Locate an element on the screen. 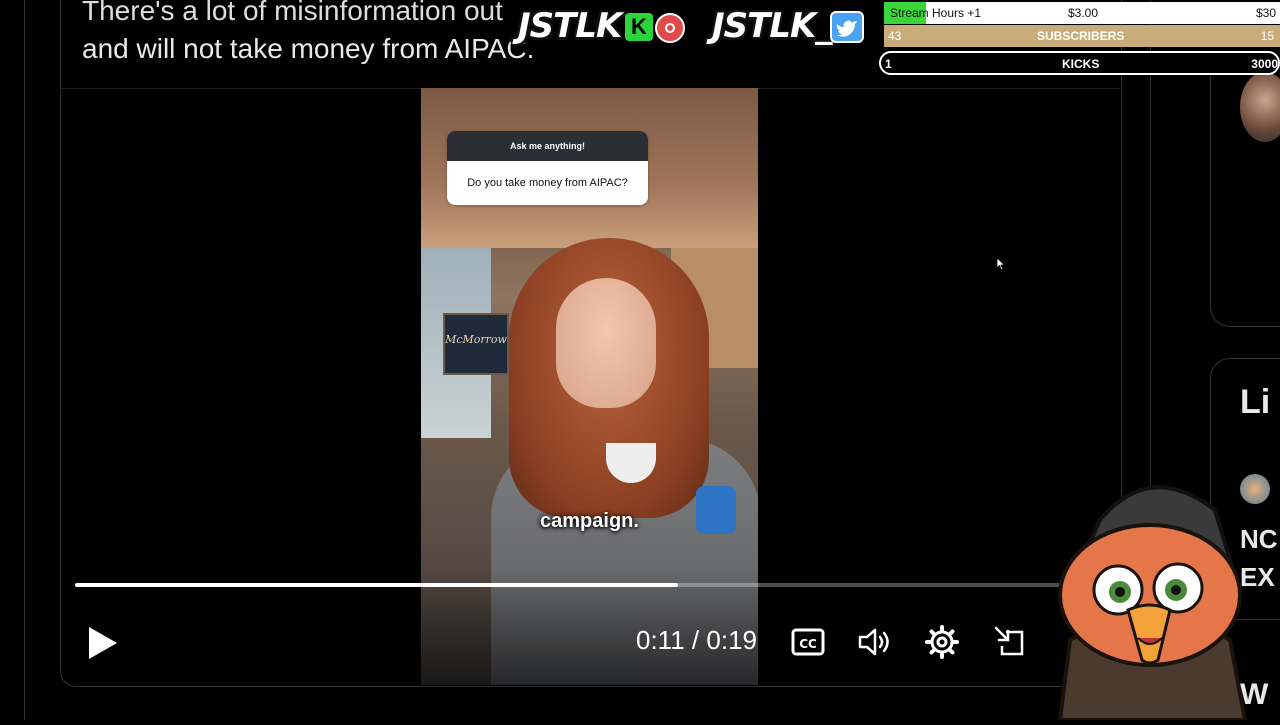 This screenshot has width=1280, height=725. stat-stream-hours-goal: $30 is located at coordinates (1265, 13).